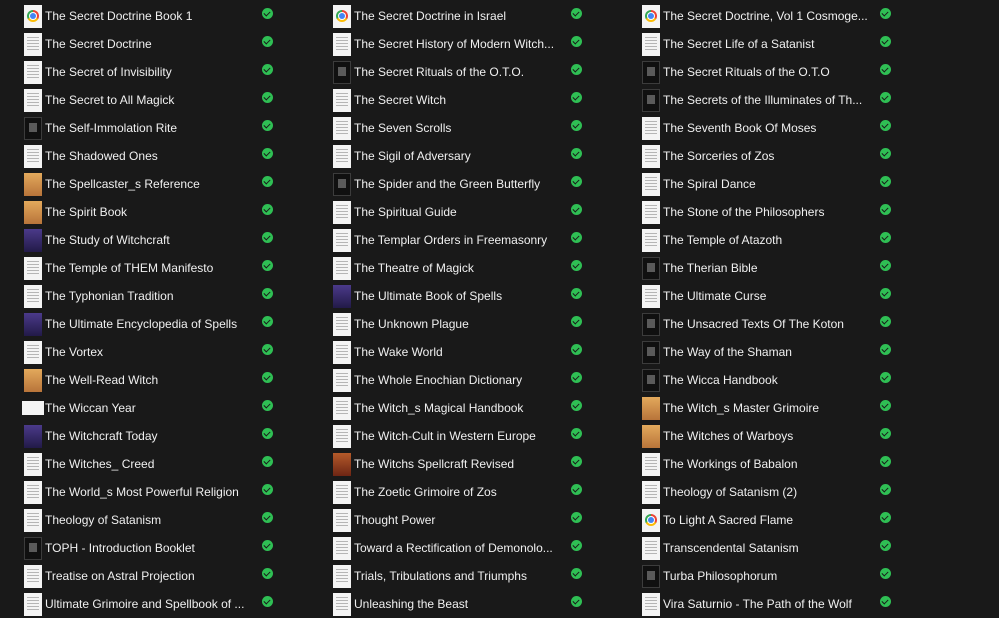  I want to click on file-item: Treatise on Astral Projection, so click(165, 576).